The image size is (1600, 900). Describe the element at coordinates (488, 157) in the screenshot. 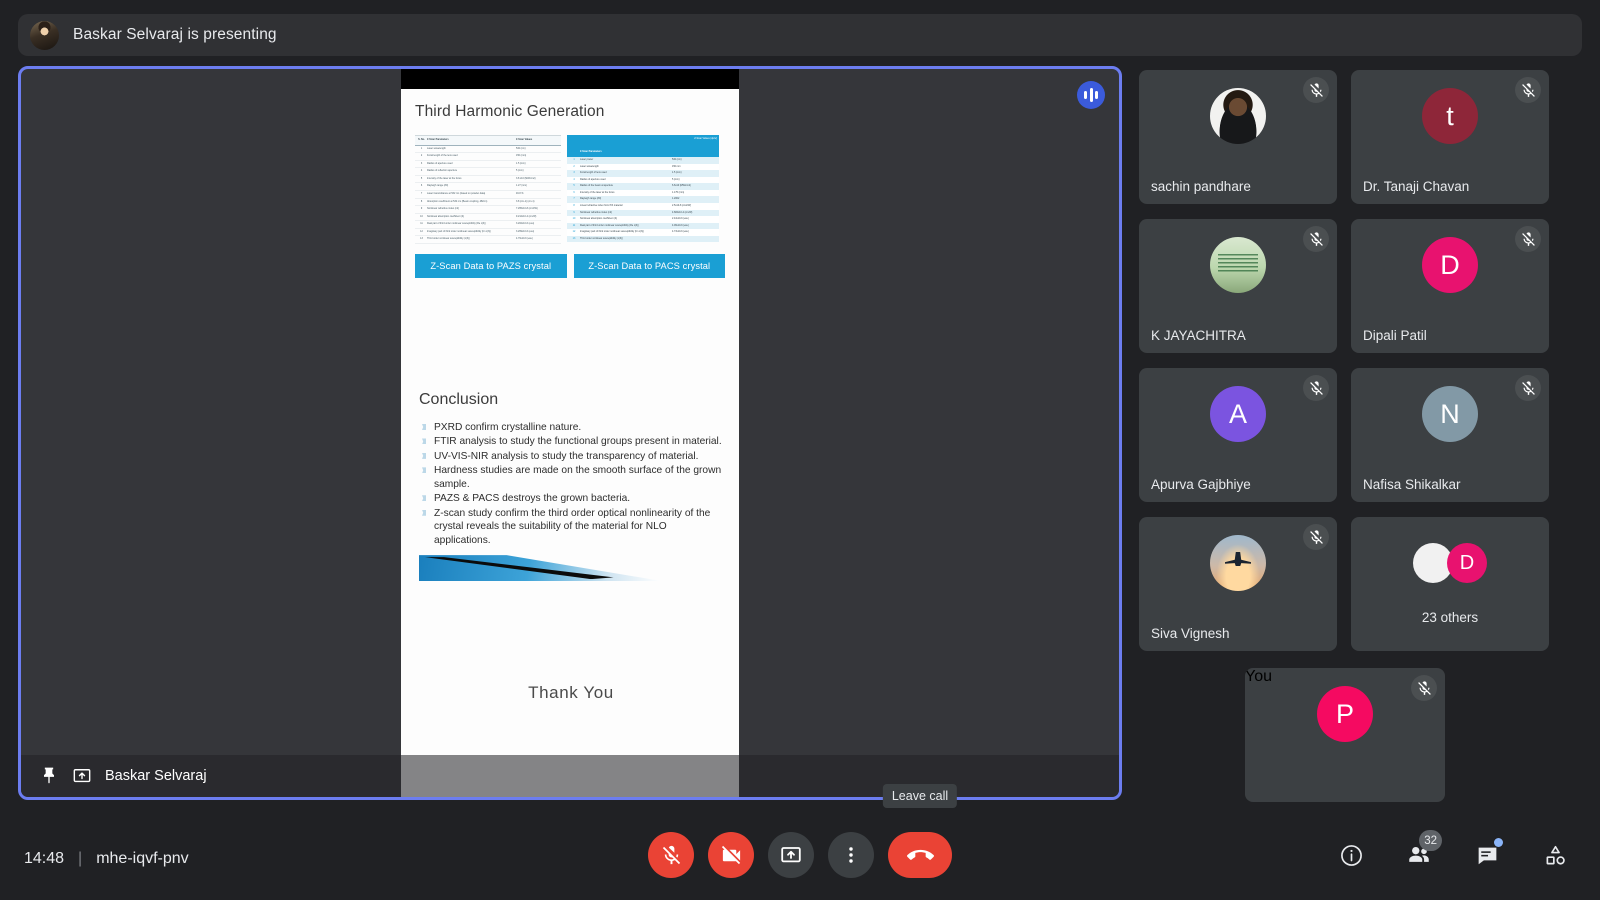

I see `table-row: 2 Focal length of the lens used 150 (mm)` at that location.